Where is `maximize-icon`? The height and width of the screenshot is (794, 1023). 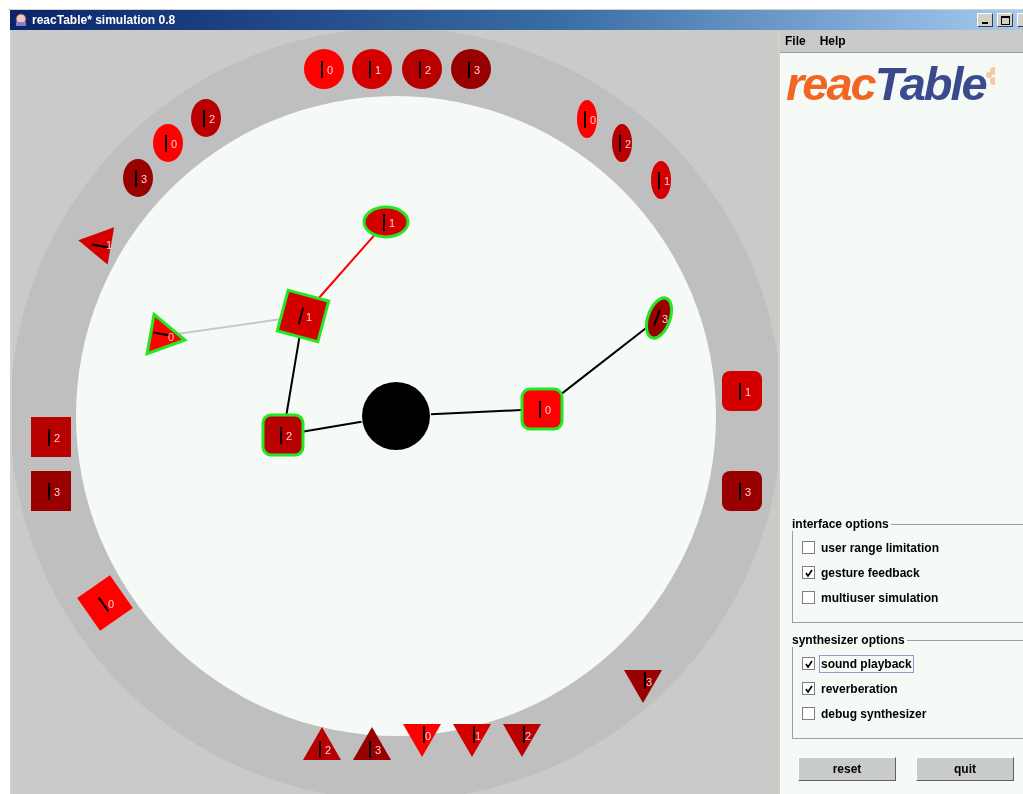
maximize-icon is located at coordinates (1005, 20).